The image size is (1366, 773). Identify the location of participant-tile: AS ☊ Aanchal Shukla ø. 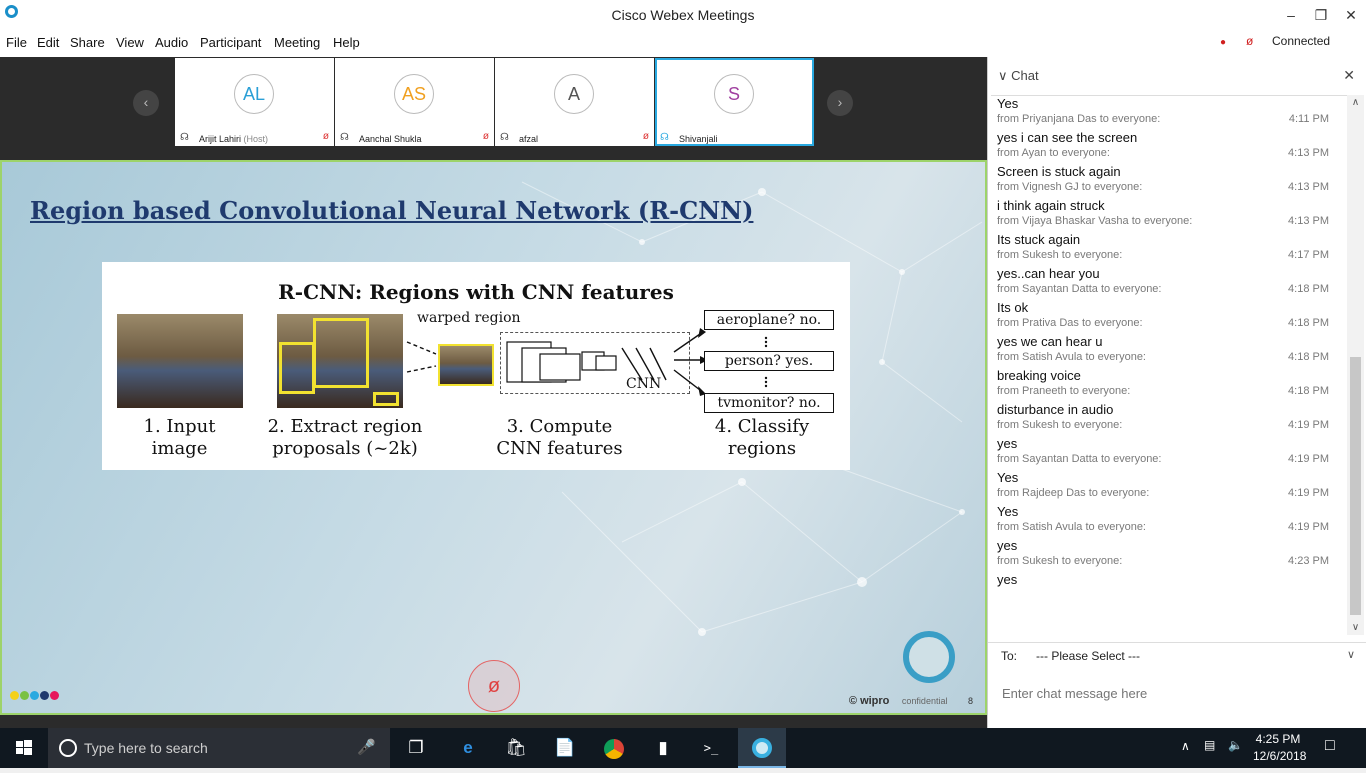
(414, 102).